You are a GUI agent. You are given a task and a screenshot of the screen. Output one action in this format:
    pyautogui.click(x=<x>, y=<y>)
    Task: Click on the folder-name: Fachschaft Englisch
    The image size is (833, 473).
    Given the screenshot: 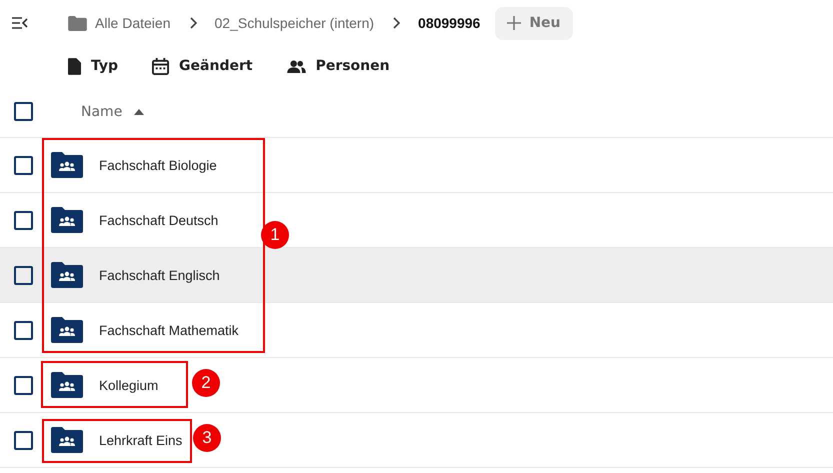 What is the action you would take?
    pyautogui.click(x=159, y=275)
    